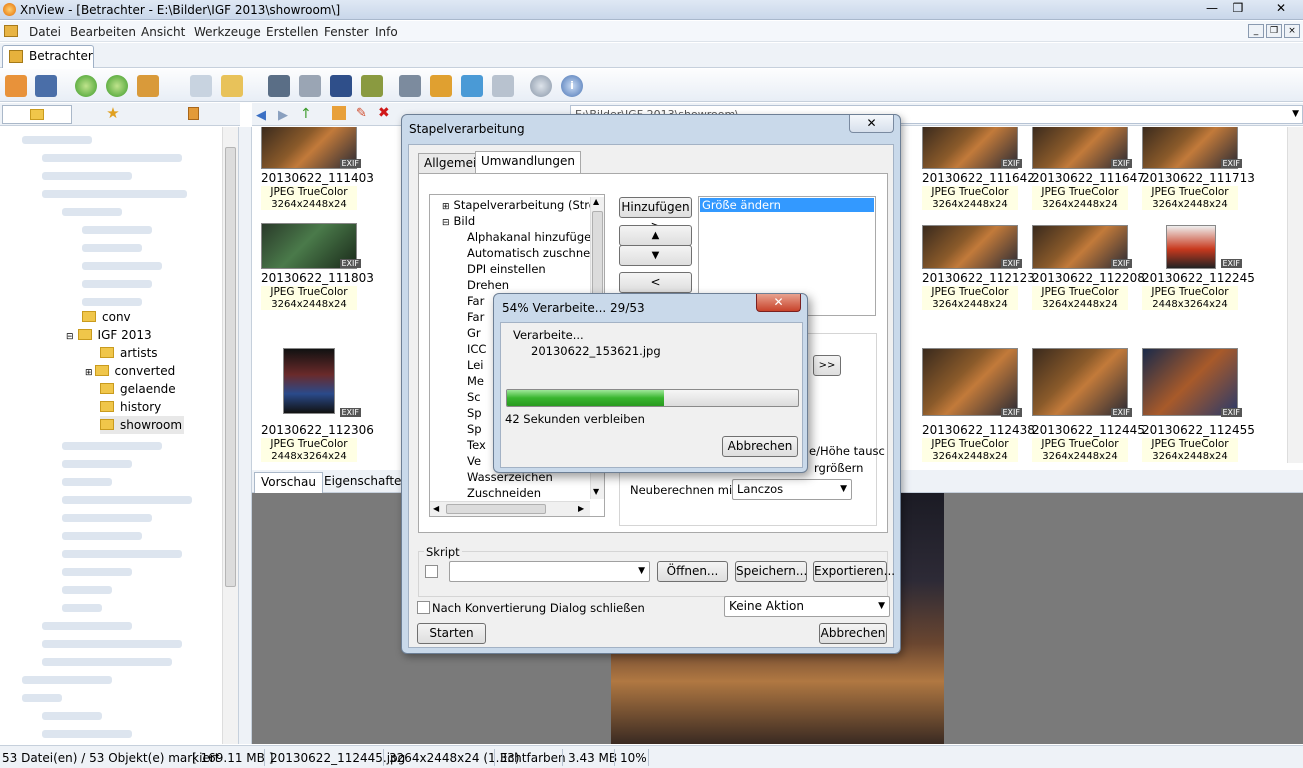  Describe the element at coordinates (163, 32) in the screenshot. I see `menu-ansicht: Ansicht` at that location.